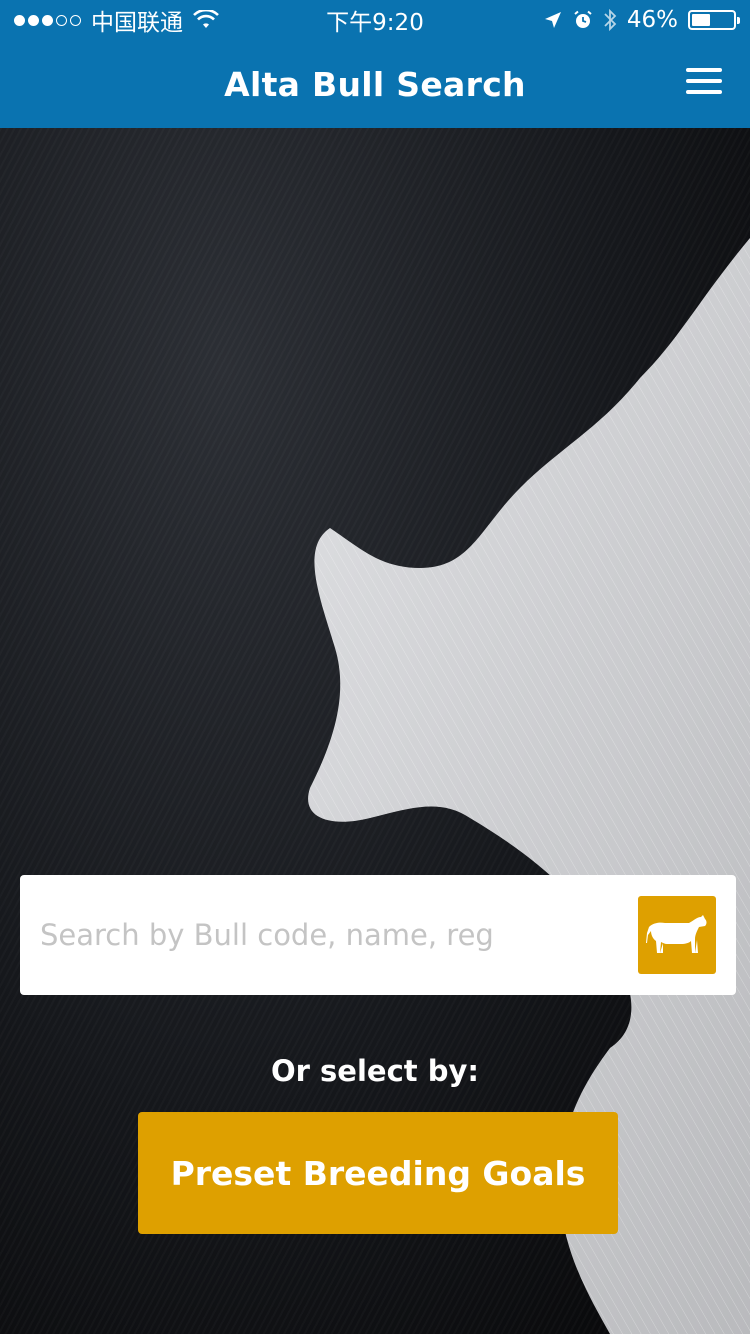  What do you see at coordinates (704, 81) in the screenshot?
I see `hamburger-menu-icon` at bounding box center [704, 81].